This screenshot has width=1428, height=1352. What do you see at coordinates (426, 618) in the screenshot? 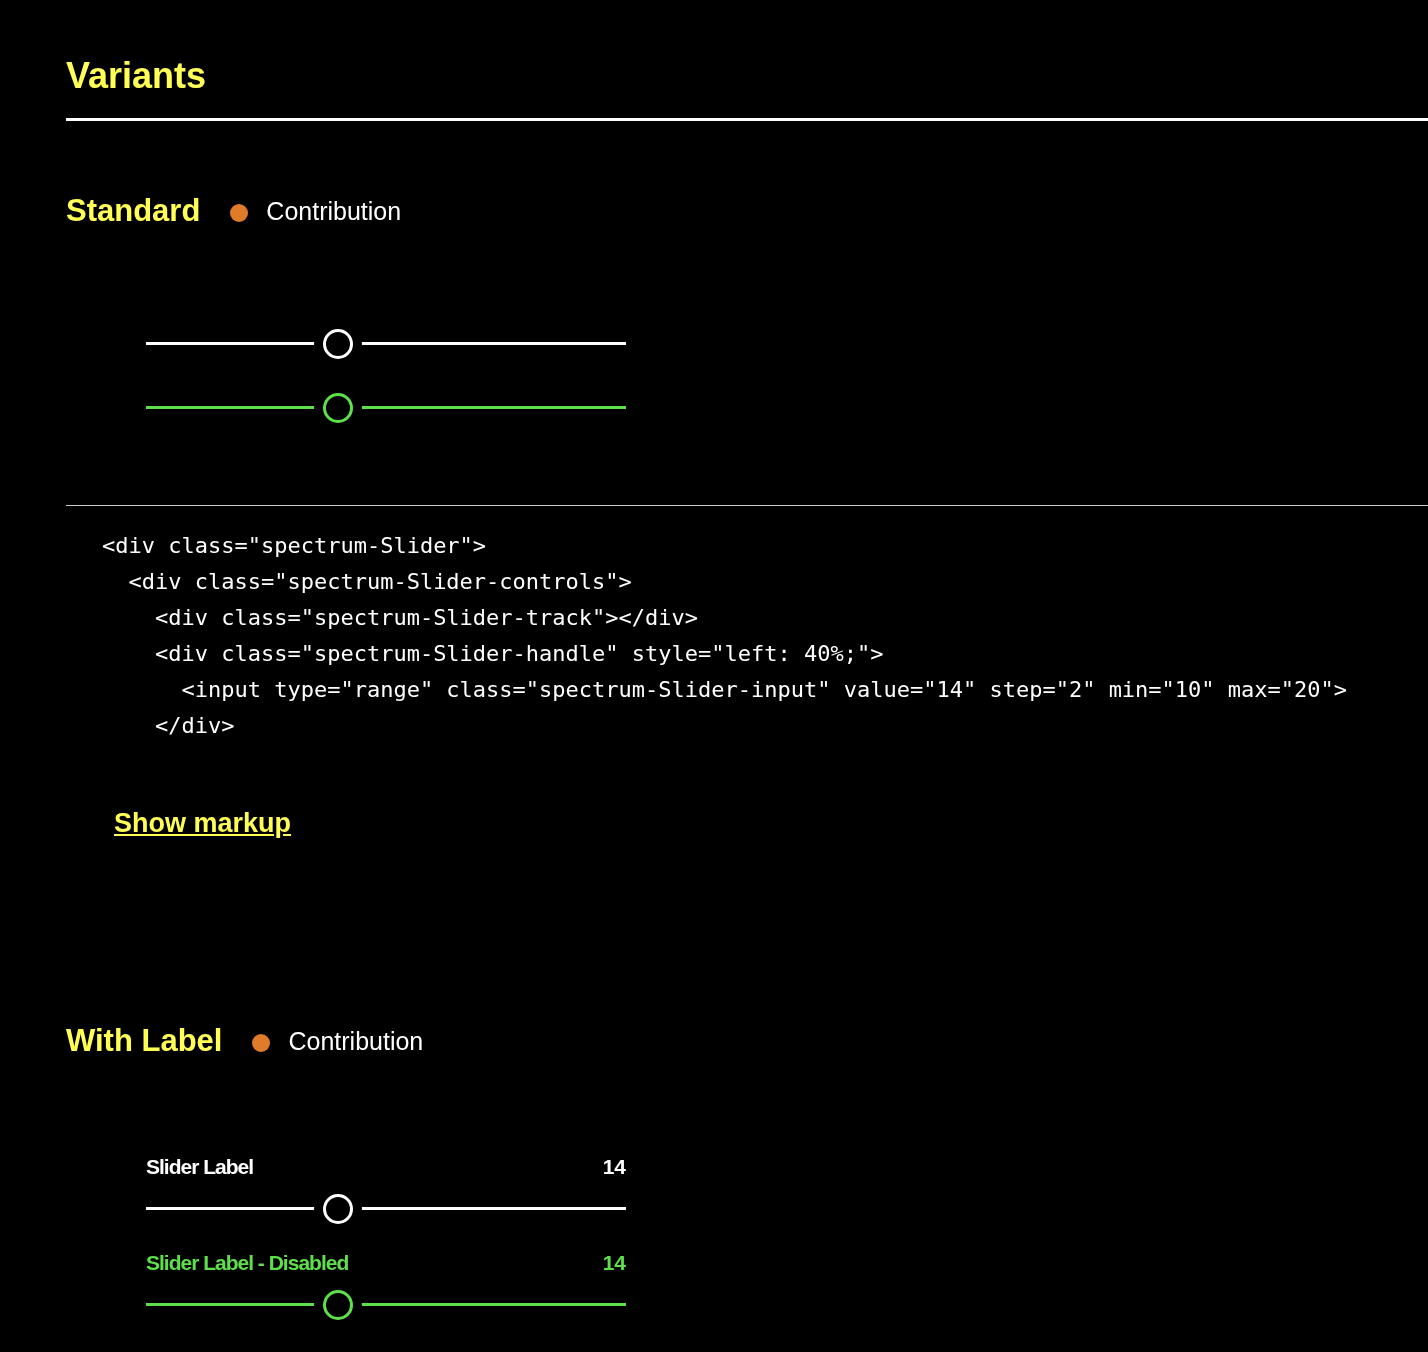
I see `code-line: <div class="spectrum-Slider-track"></div>` at bounding box center [426, 618].